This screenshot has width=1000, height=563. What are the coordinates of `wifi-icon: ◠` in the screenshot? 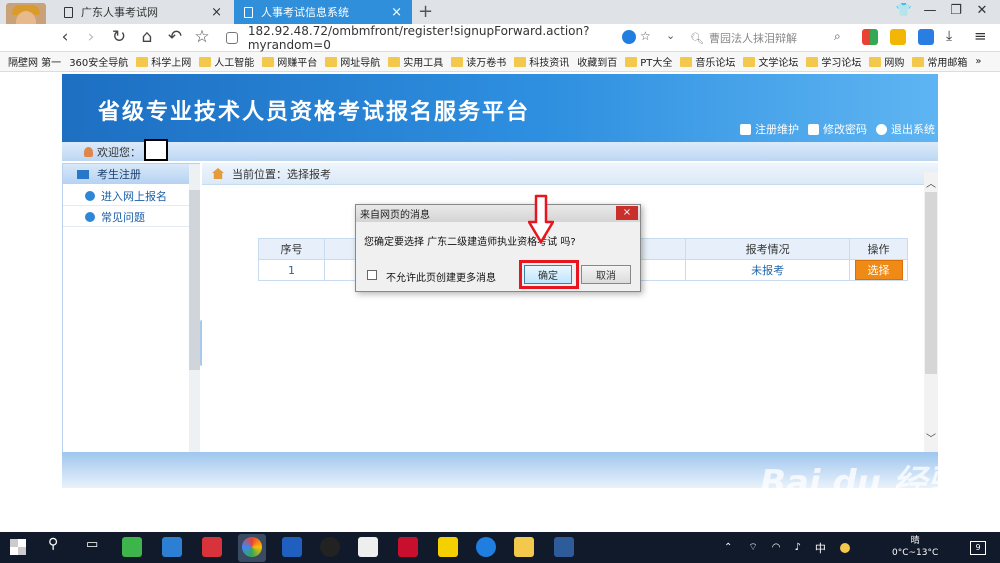 It's located at (776, 547).